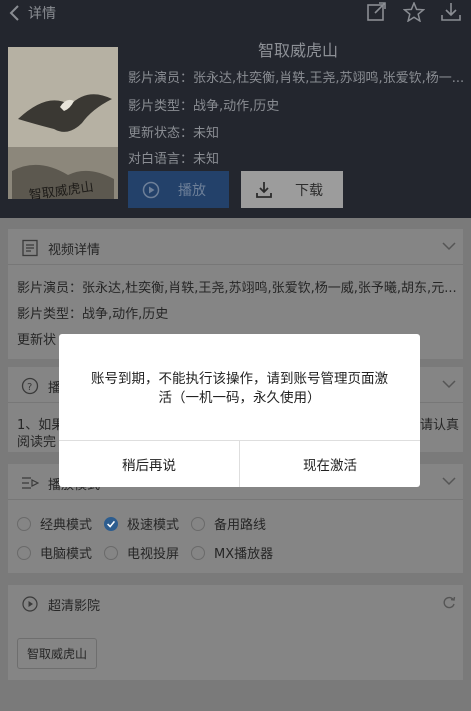  Describe the element at coordinates (228, 523) in the screenshot. I see `mode-option-backup: 备用路线` at that location.